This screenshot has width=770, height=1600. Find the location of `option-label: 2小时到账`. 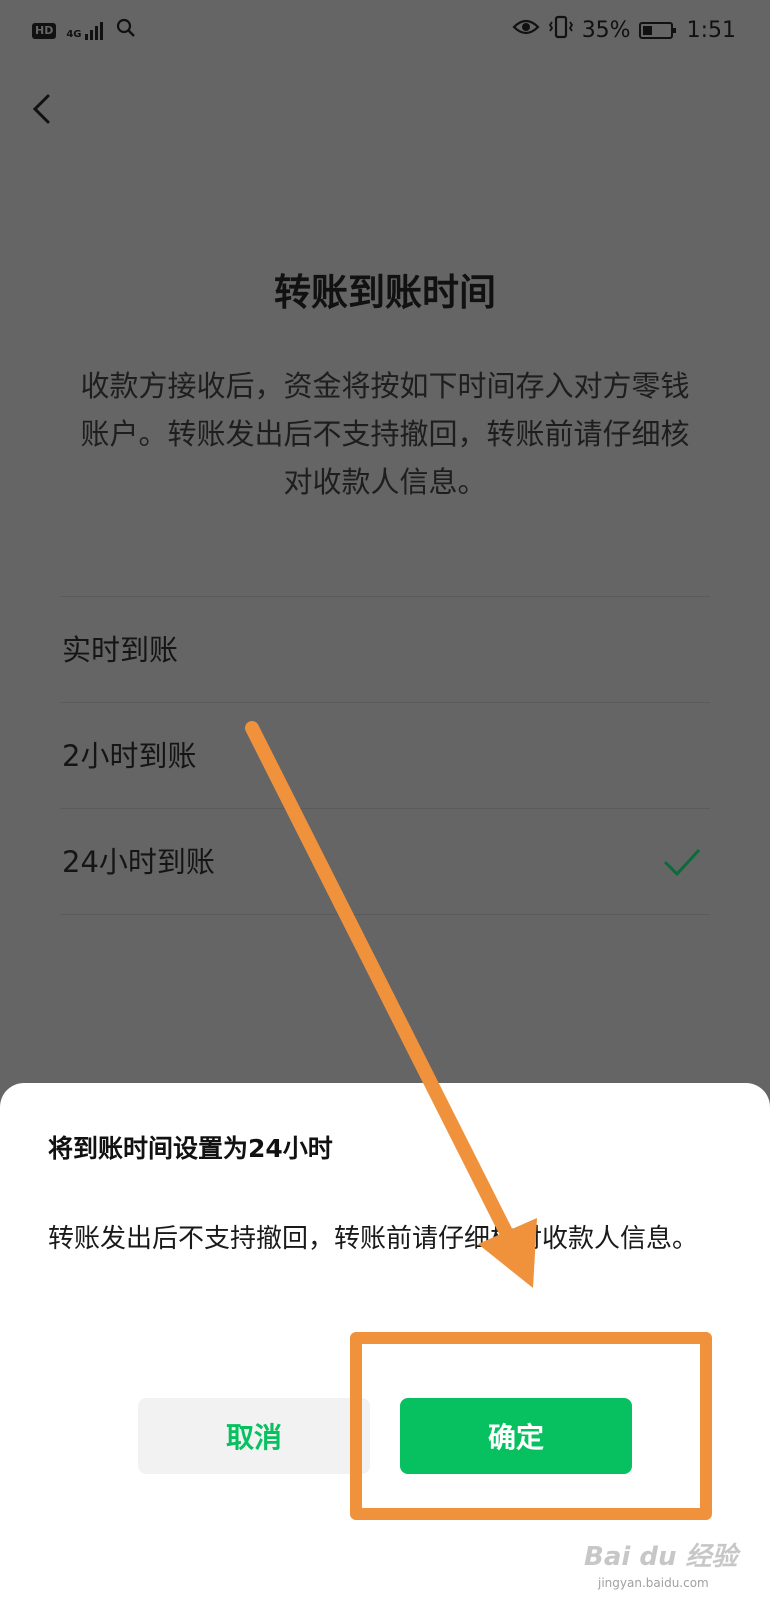

option-label: 2小时到账 is located at coordinates (129, 756).